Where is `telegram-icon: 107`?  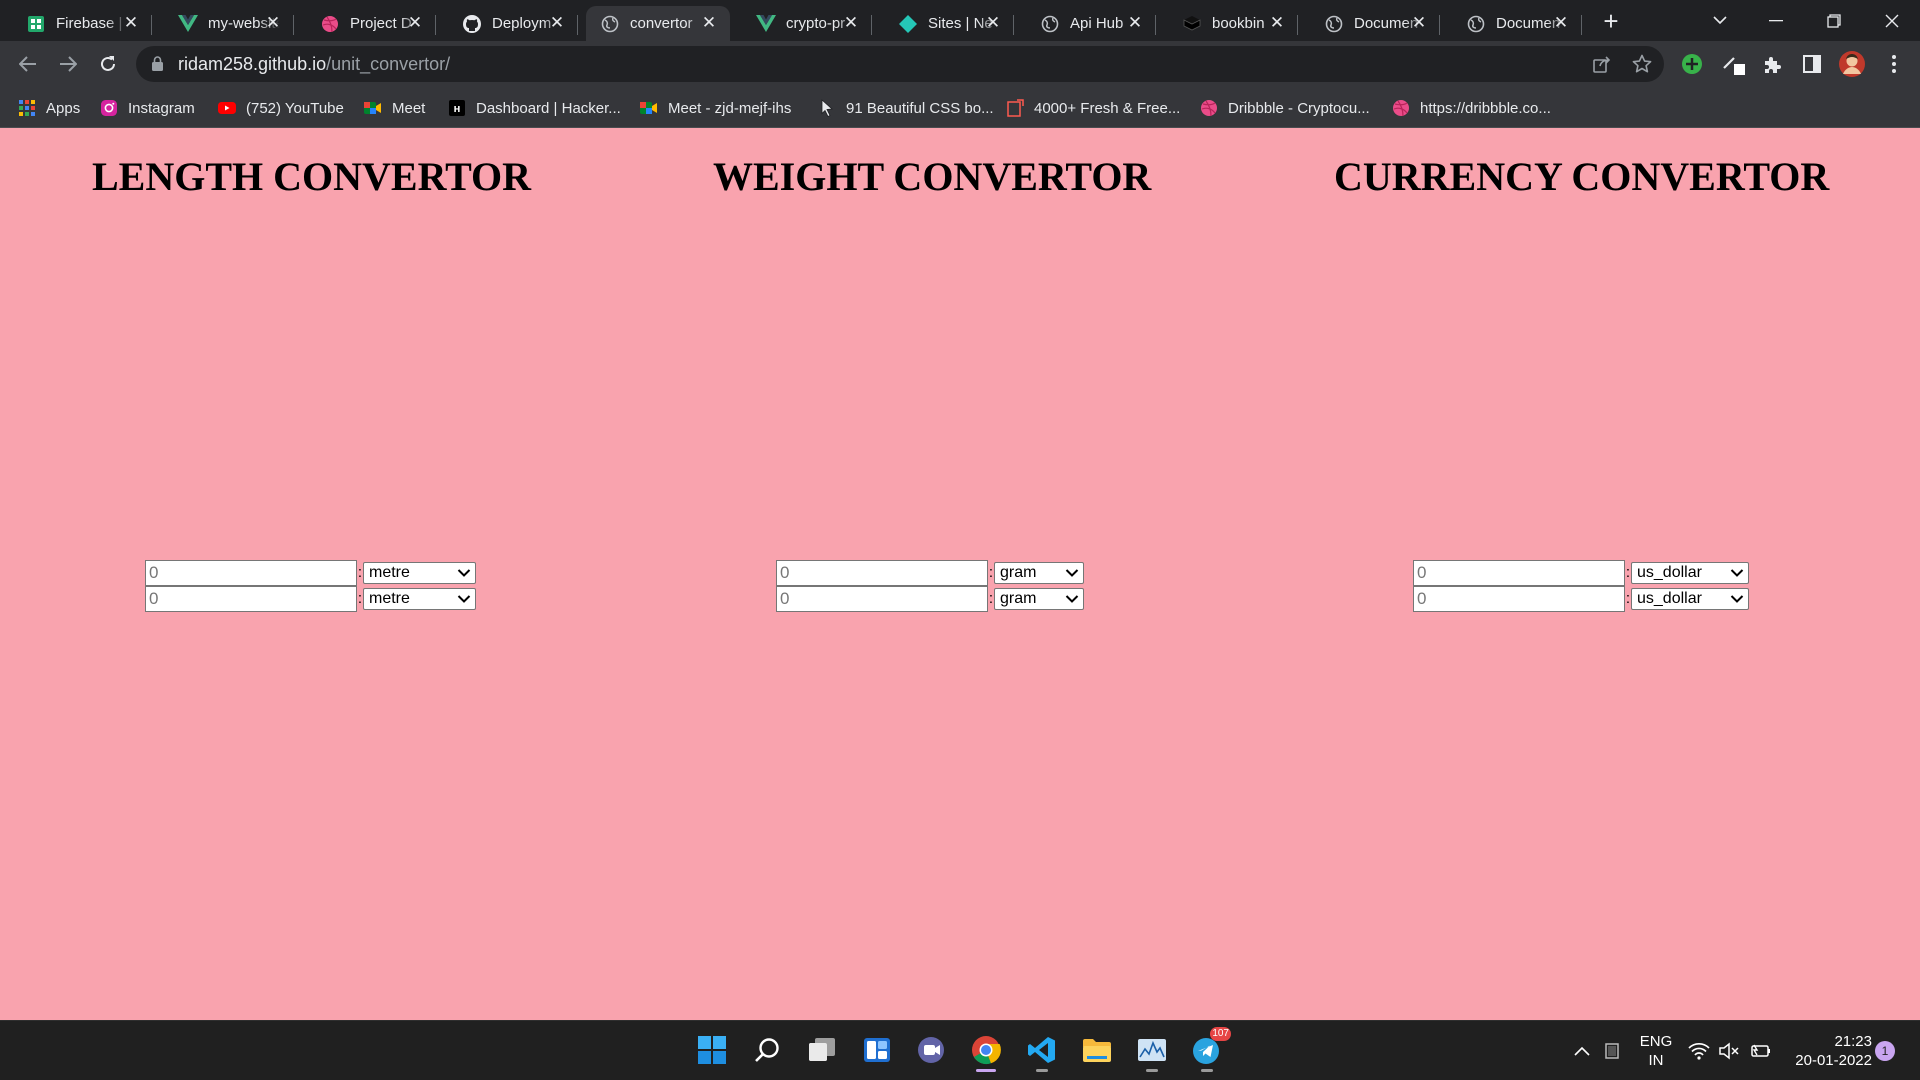
telegram-icon: 107 is located at coordinates (1209, 1049).